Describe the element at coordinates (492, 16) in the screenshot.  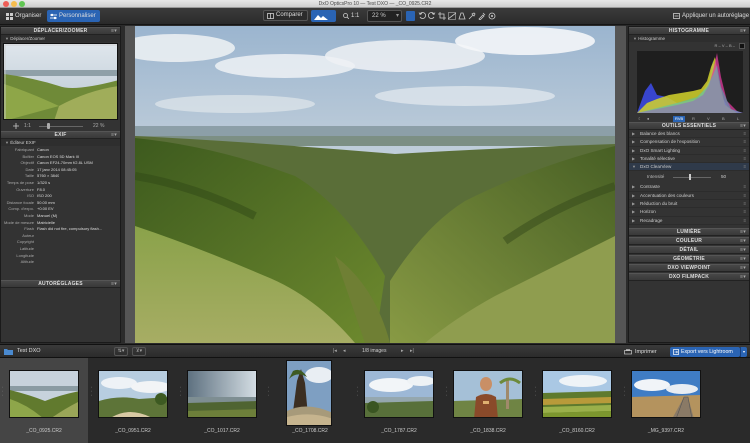
I see `mask-icon` at that location.